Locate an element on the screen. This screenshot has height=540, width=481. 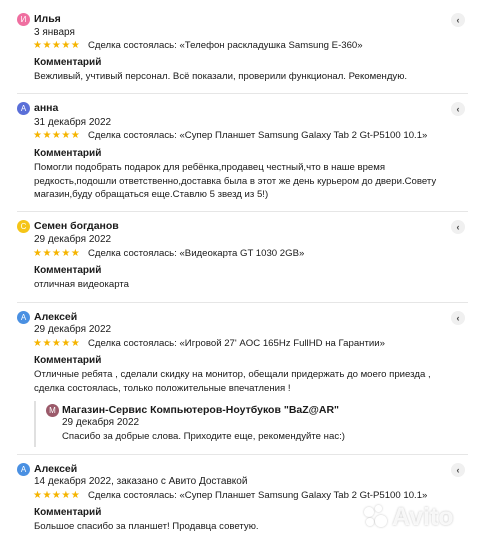
reply-date: 29 декабря 2022 is located at coordinates (101, 422).